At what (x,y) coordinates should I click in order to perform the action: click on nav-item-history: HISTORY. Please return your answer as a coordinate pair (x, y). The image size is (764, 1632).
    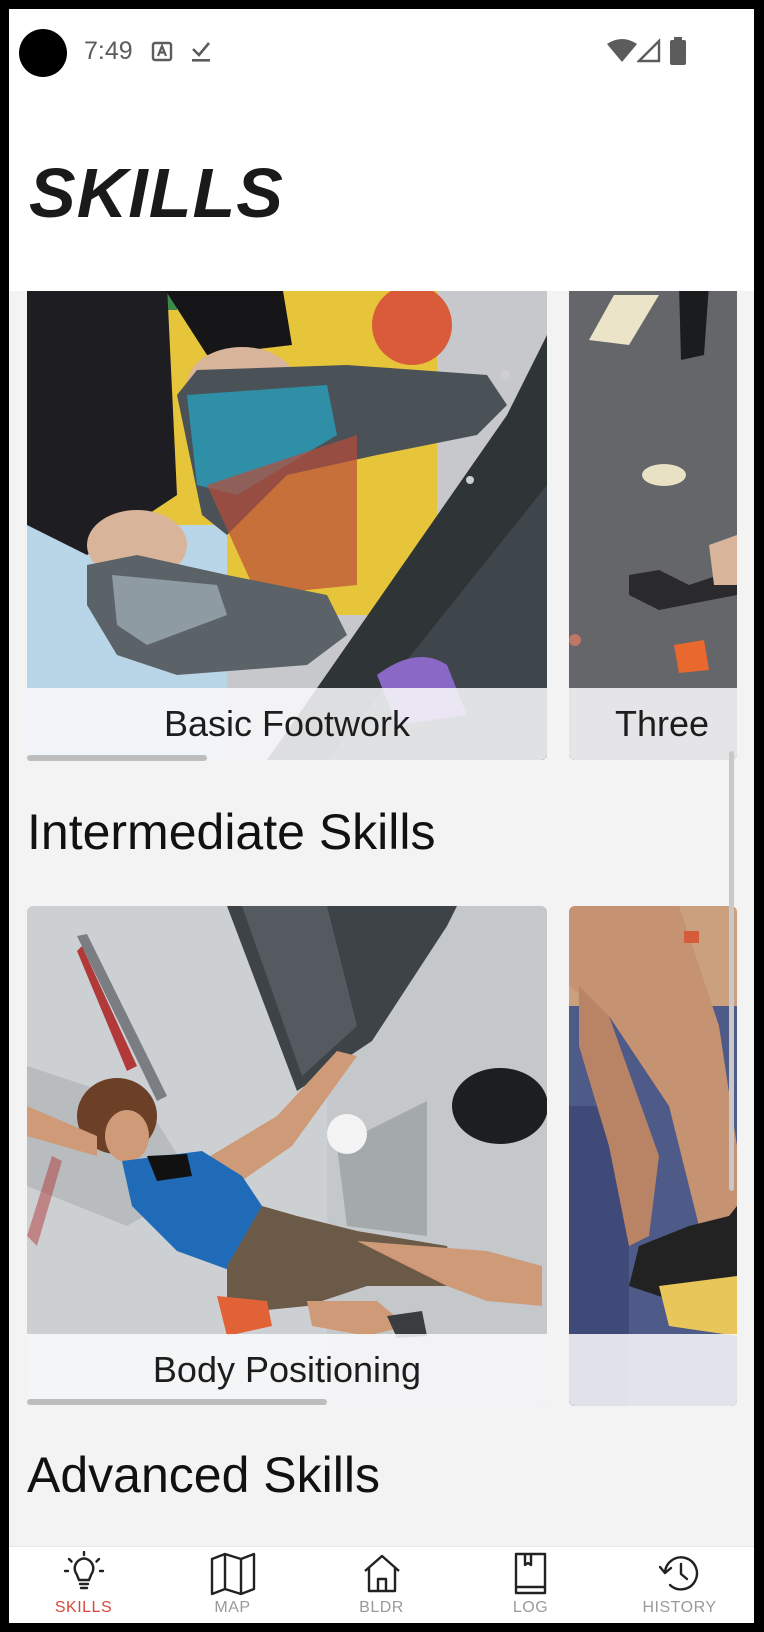
    Looking at the image, I should click on (679, 1585).